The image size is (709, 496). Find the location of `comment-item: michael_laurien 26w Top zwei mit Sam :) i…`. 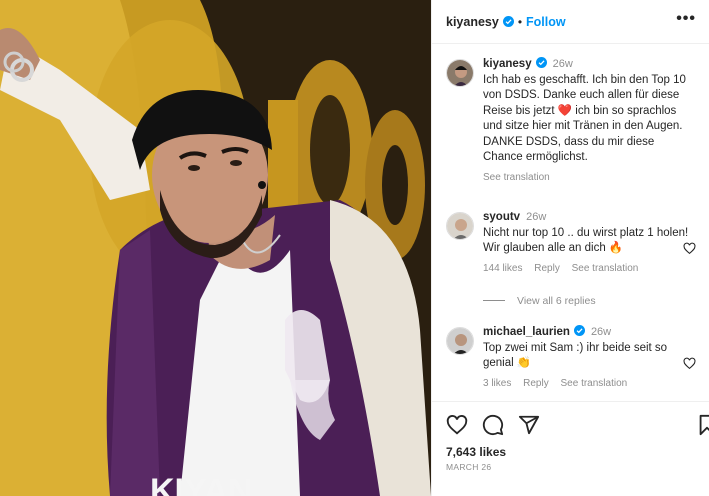

comment-item: michael_laurien 26w Top zwei mit Sam :) i… is located at coordinates (571, 357).